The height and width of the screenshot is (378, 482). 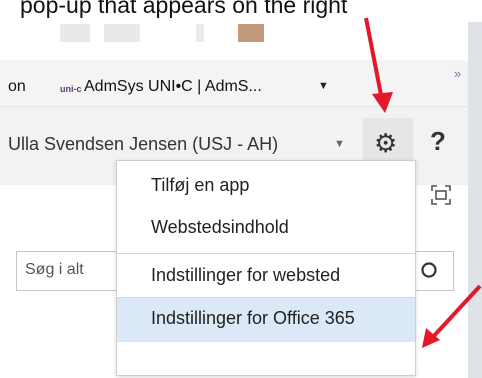 I want to click on menu-item-label: Webstedsindhold, so click(x=220, y=227).